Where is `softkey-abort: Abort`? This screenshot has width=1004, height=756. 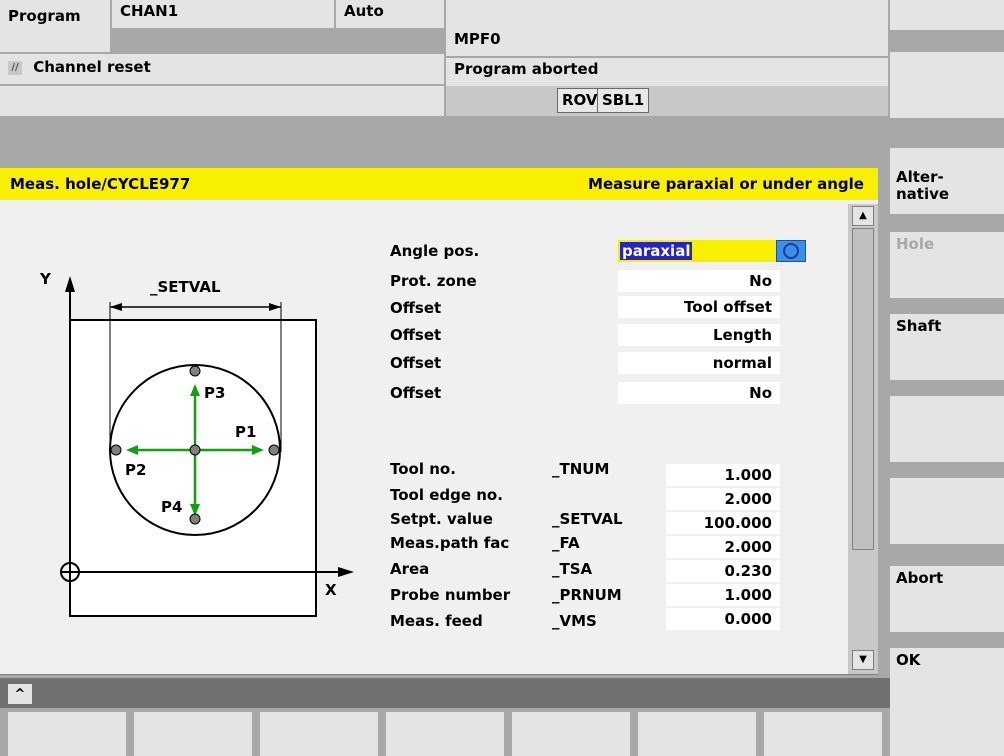
softkey-abort: Abort is located at coordinates (947, 599).